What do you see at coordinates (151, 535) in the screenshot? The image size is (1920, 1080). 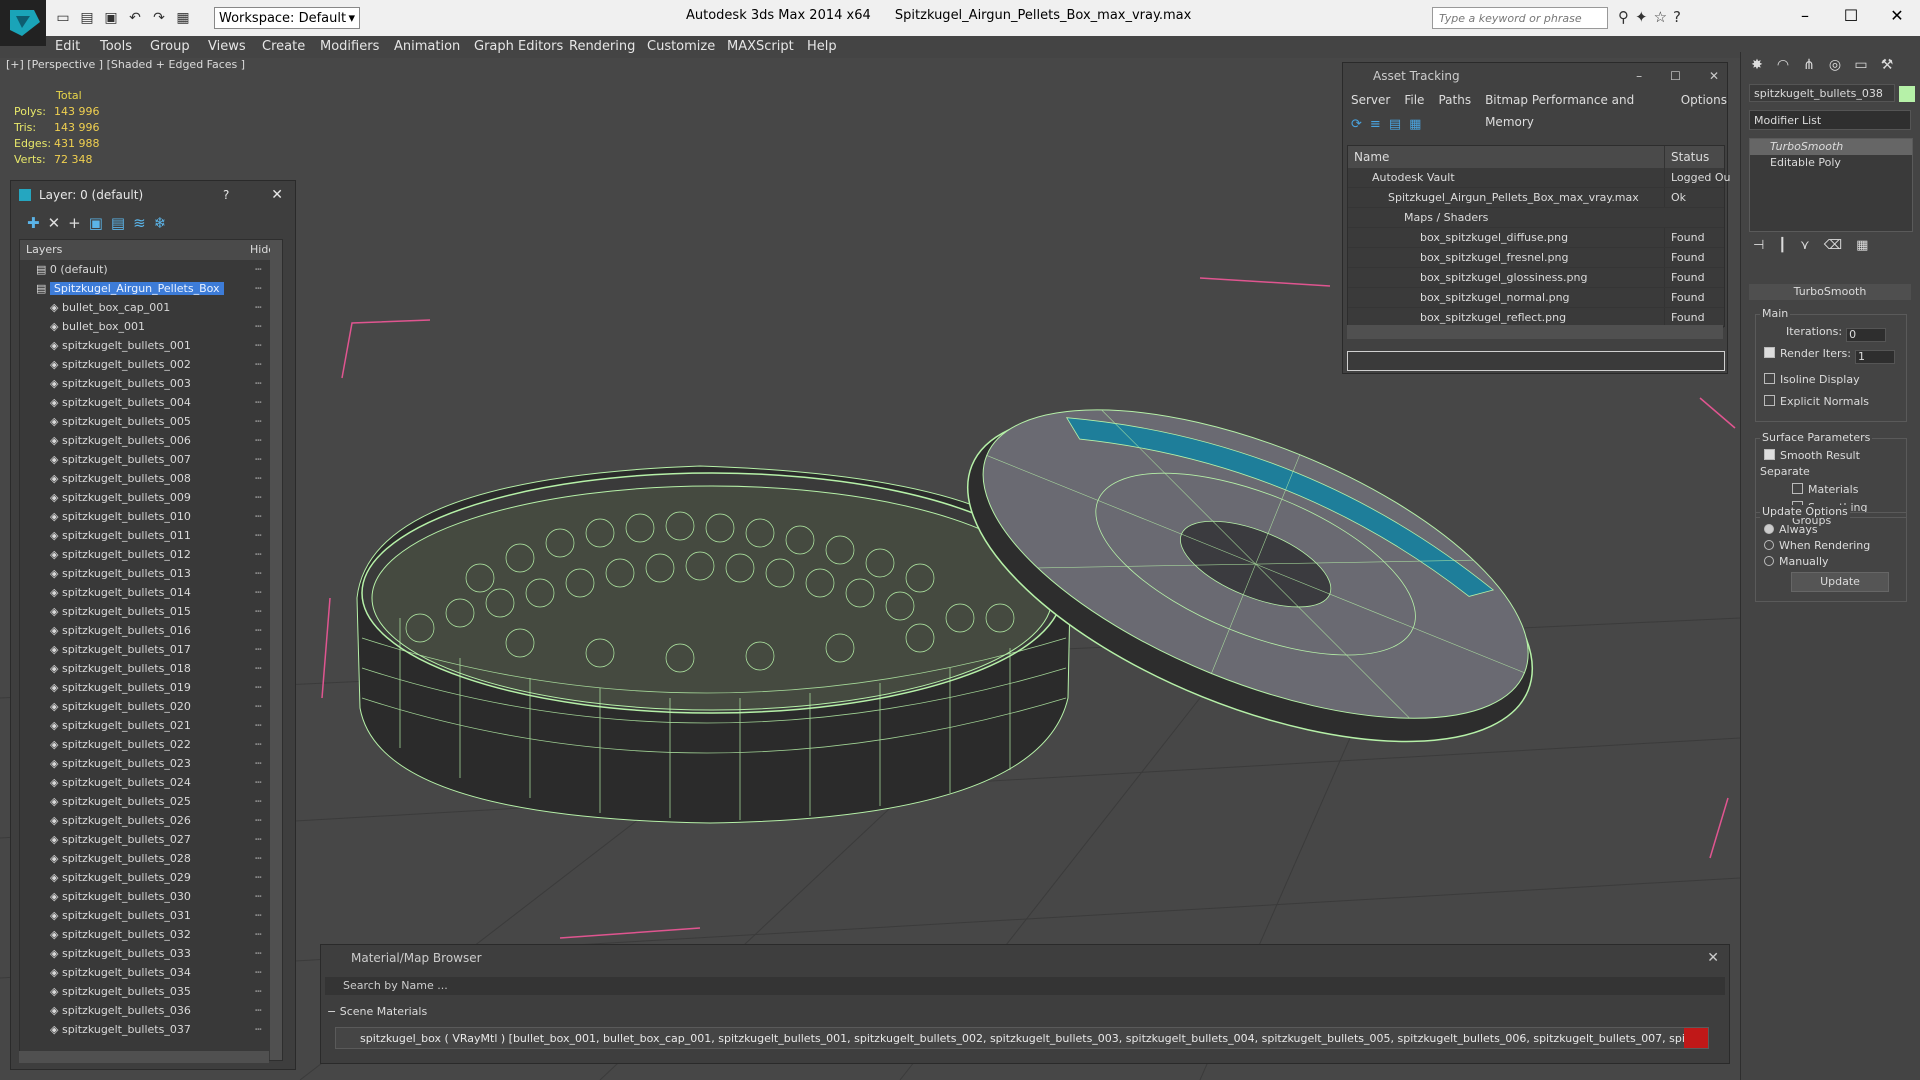 I see `layer-row: ◈ spitzkugelt_bullets_011 ┅` at bounding box center [151, 535].